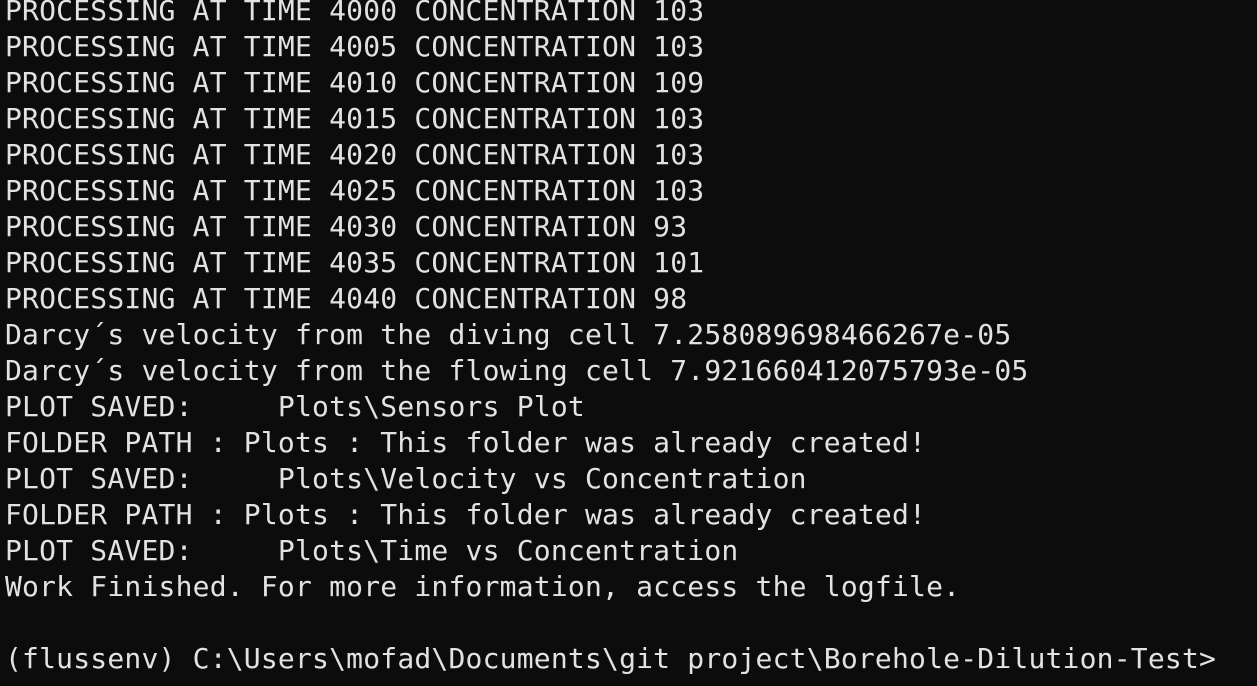  I want to click on output-line: PLOT SAVED: Plots\Sensors Plot, so click(295, 406).